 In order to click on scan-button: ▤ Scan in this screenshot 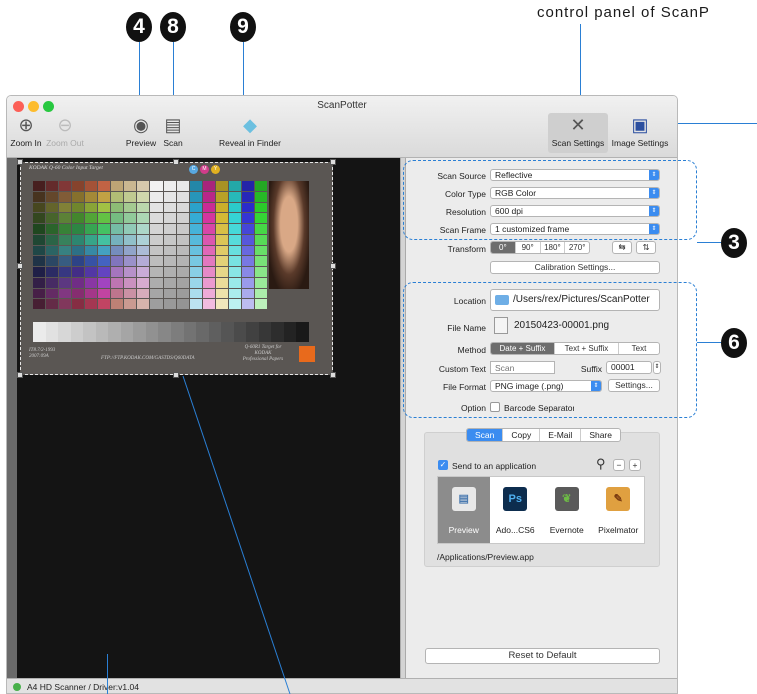, I will do `click(173, 131)`.